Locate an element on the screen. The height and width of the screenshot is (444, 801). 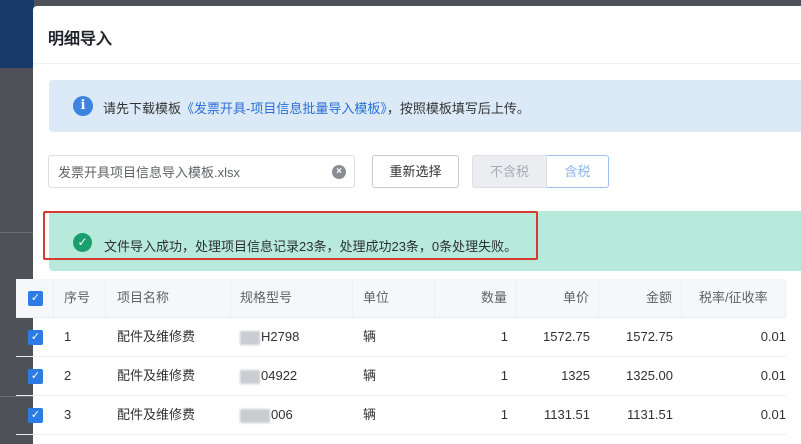
col-header-name: 项目名称 is located at coordinates (168, 298).